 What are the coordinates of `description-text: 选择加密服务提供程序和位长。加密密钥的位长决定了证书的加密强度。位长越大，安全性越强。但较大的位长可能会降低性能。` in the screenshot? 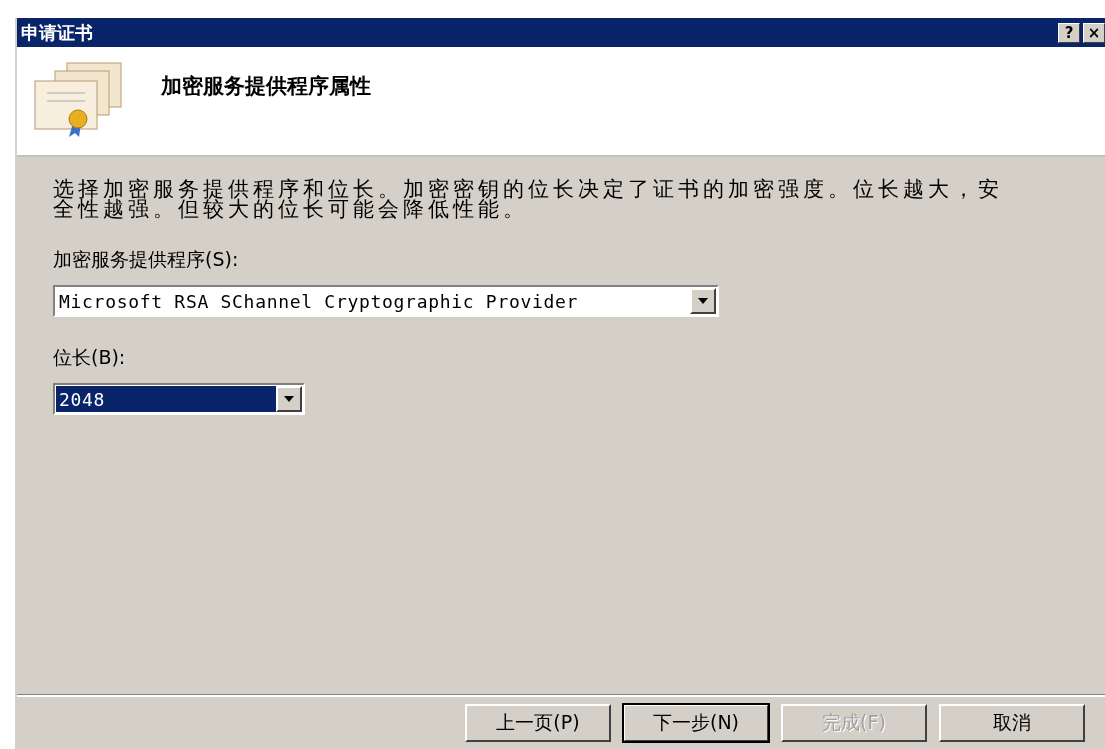 It's located at (528, 199).